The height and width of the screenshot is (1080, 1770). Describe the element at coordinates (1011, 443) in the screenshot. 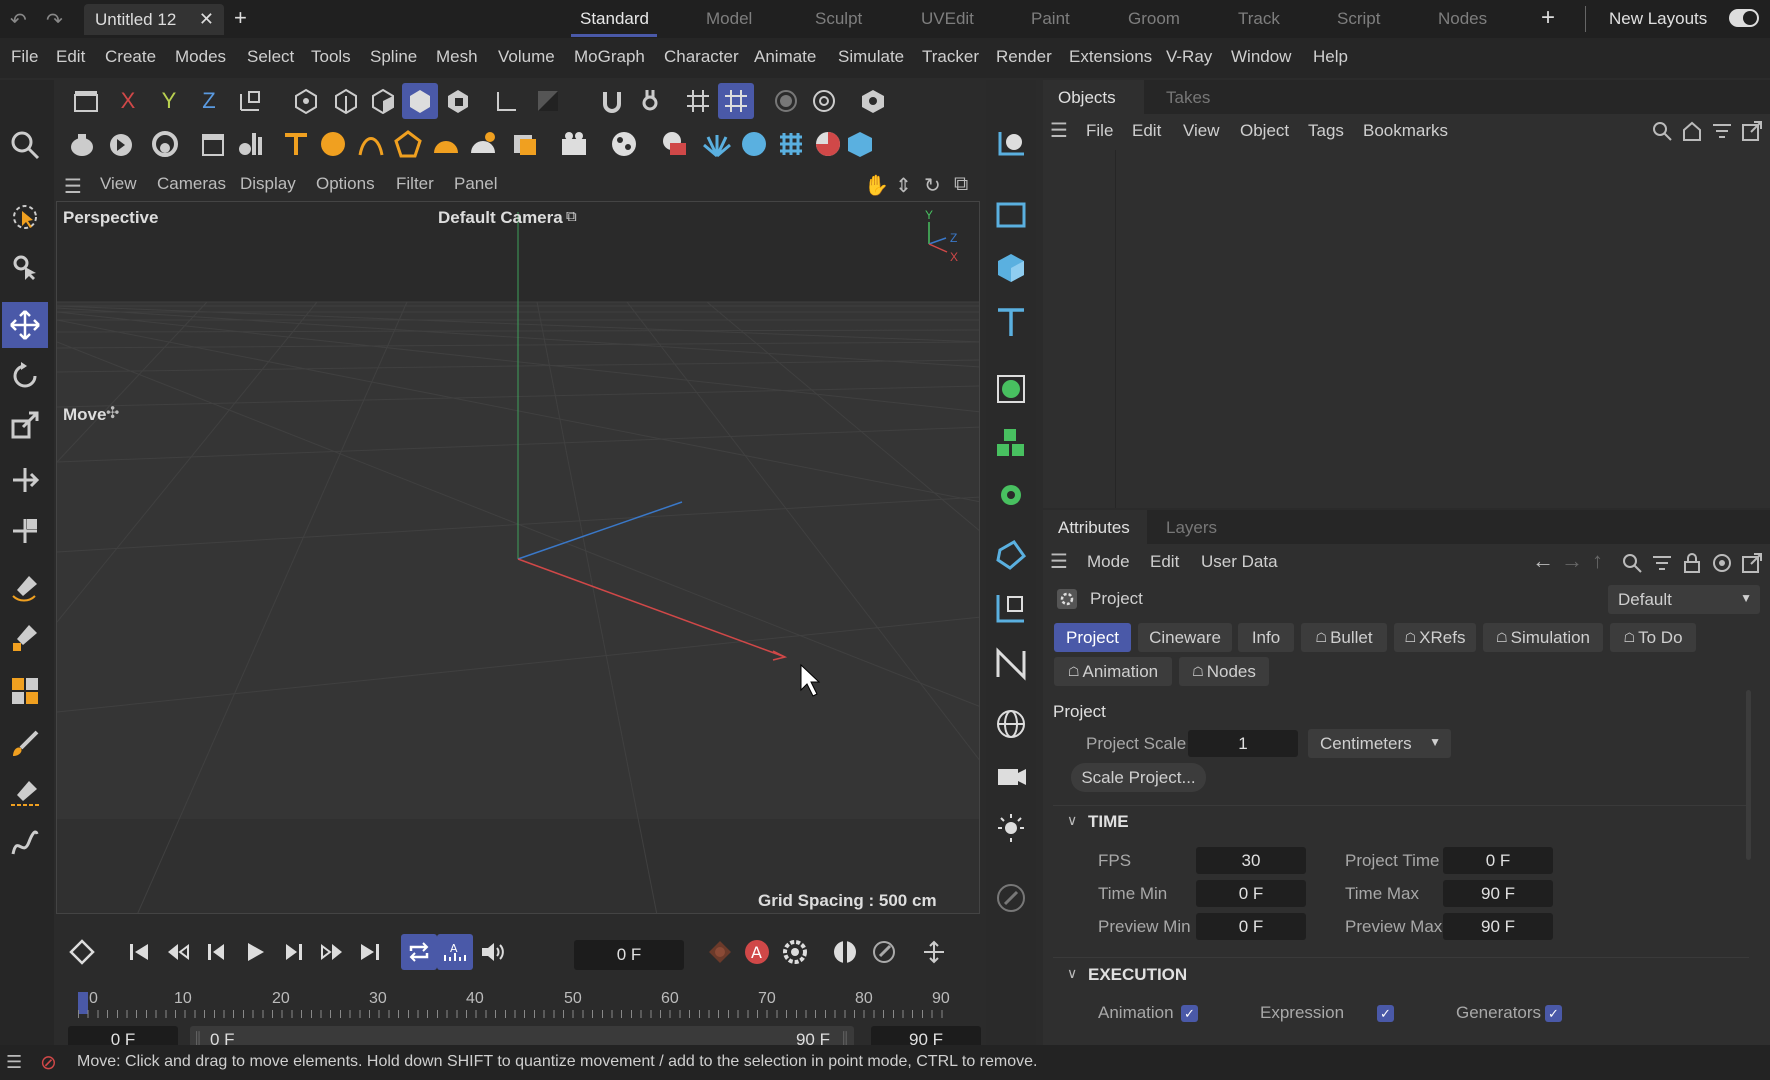

I see `mograph-cloner-icon` at that location.